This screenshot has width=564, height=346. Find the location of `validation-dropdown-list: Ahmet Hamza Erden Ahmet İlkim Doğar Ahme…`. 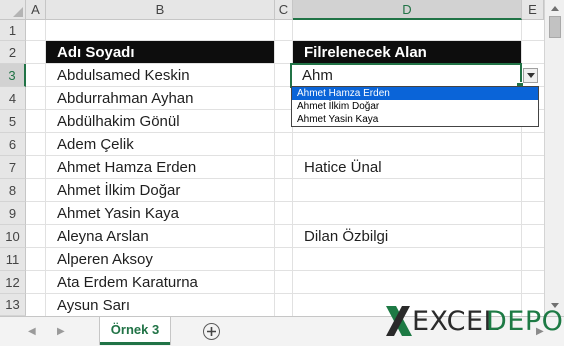

validation-dropdown-list: Ahmet Hamza Erden Ahmet İlkim Doğar Ahme… is located at coordinates (415, 106).